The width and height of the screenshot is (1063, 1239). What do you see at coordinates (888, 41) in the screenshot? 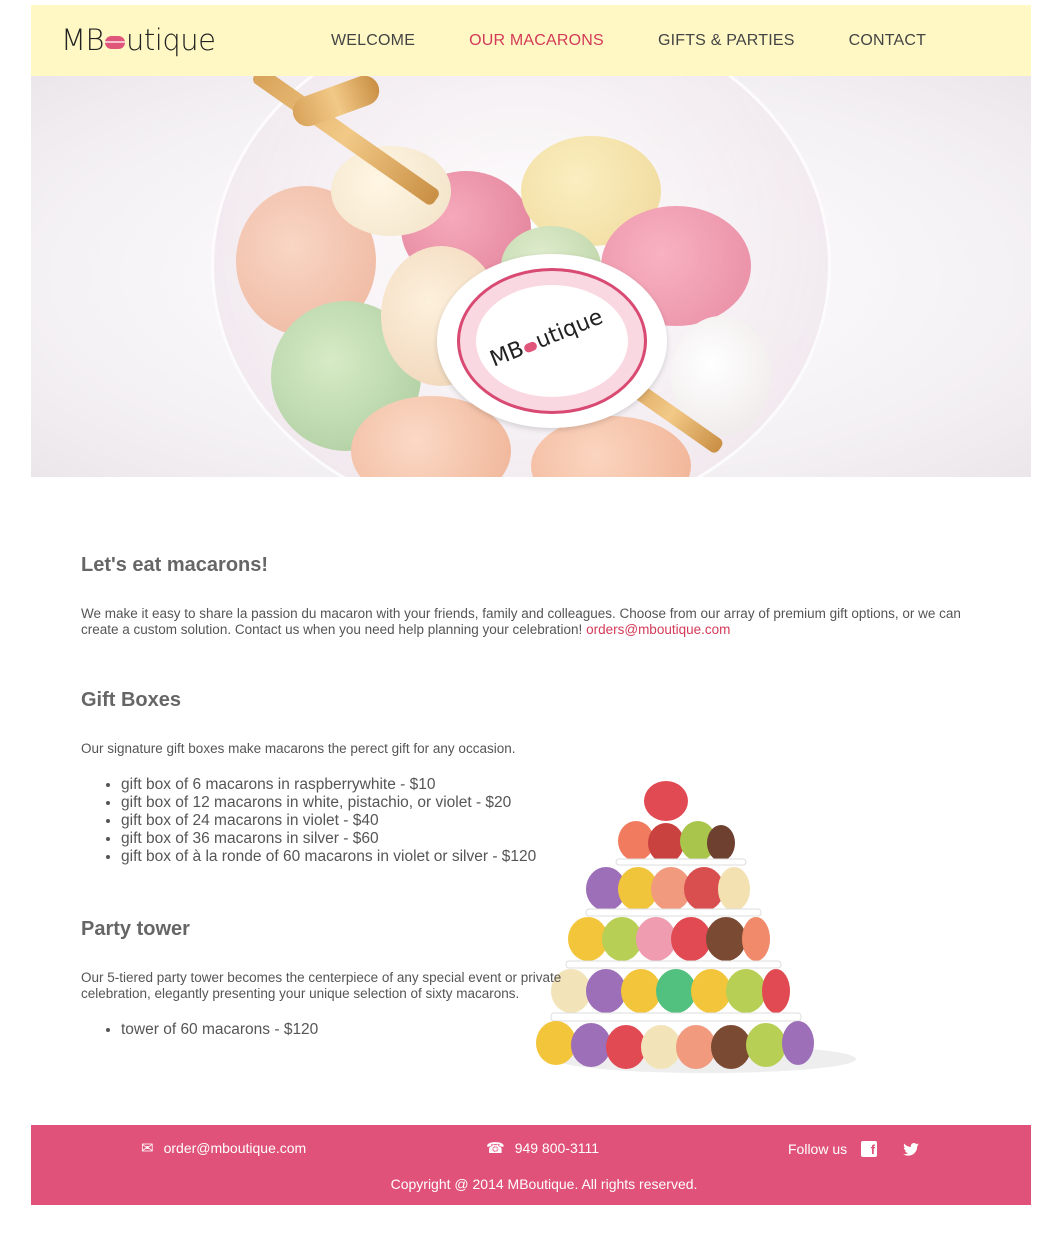
I see `nav-contact: CONTACT` at bounding box center [888, 41].